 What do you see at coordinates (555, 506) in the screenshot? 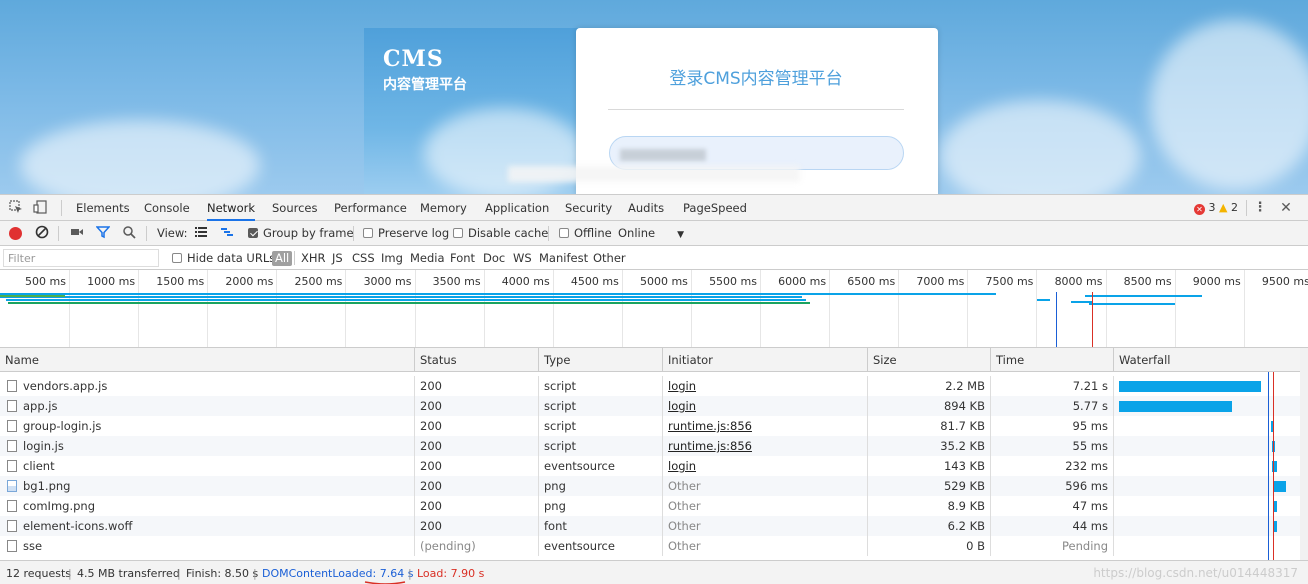
I see `type-text: png` at bounding box center [555, 506].